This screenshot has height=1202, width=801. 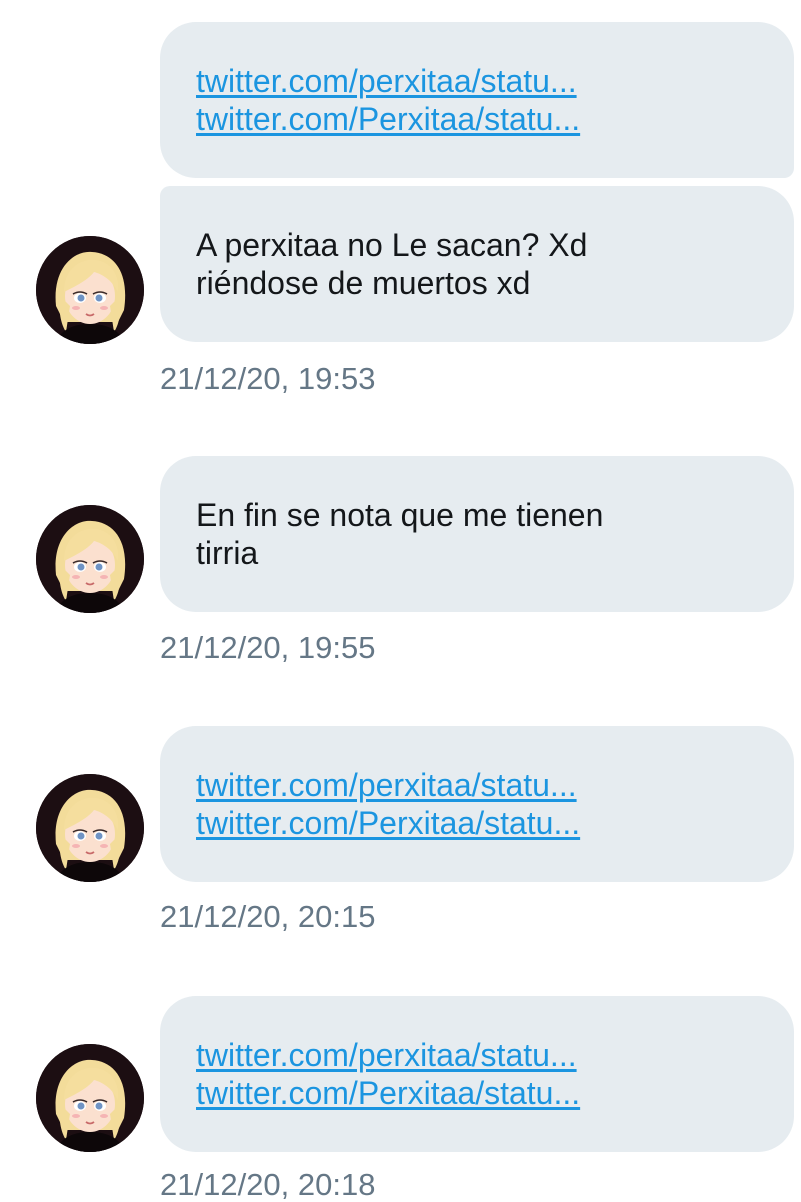 I want to click on message-text: tirria, so click(x=227, y=553).